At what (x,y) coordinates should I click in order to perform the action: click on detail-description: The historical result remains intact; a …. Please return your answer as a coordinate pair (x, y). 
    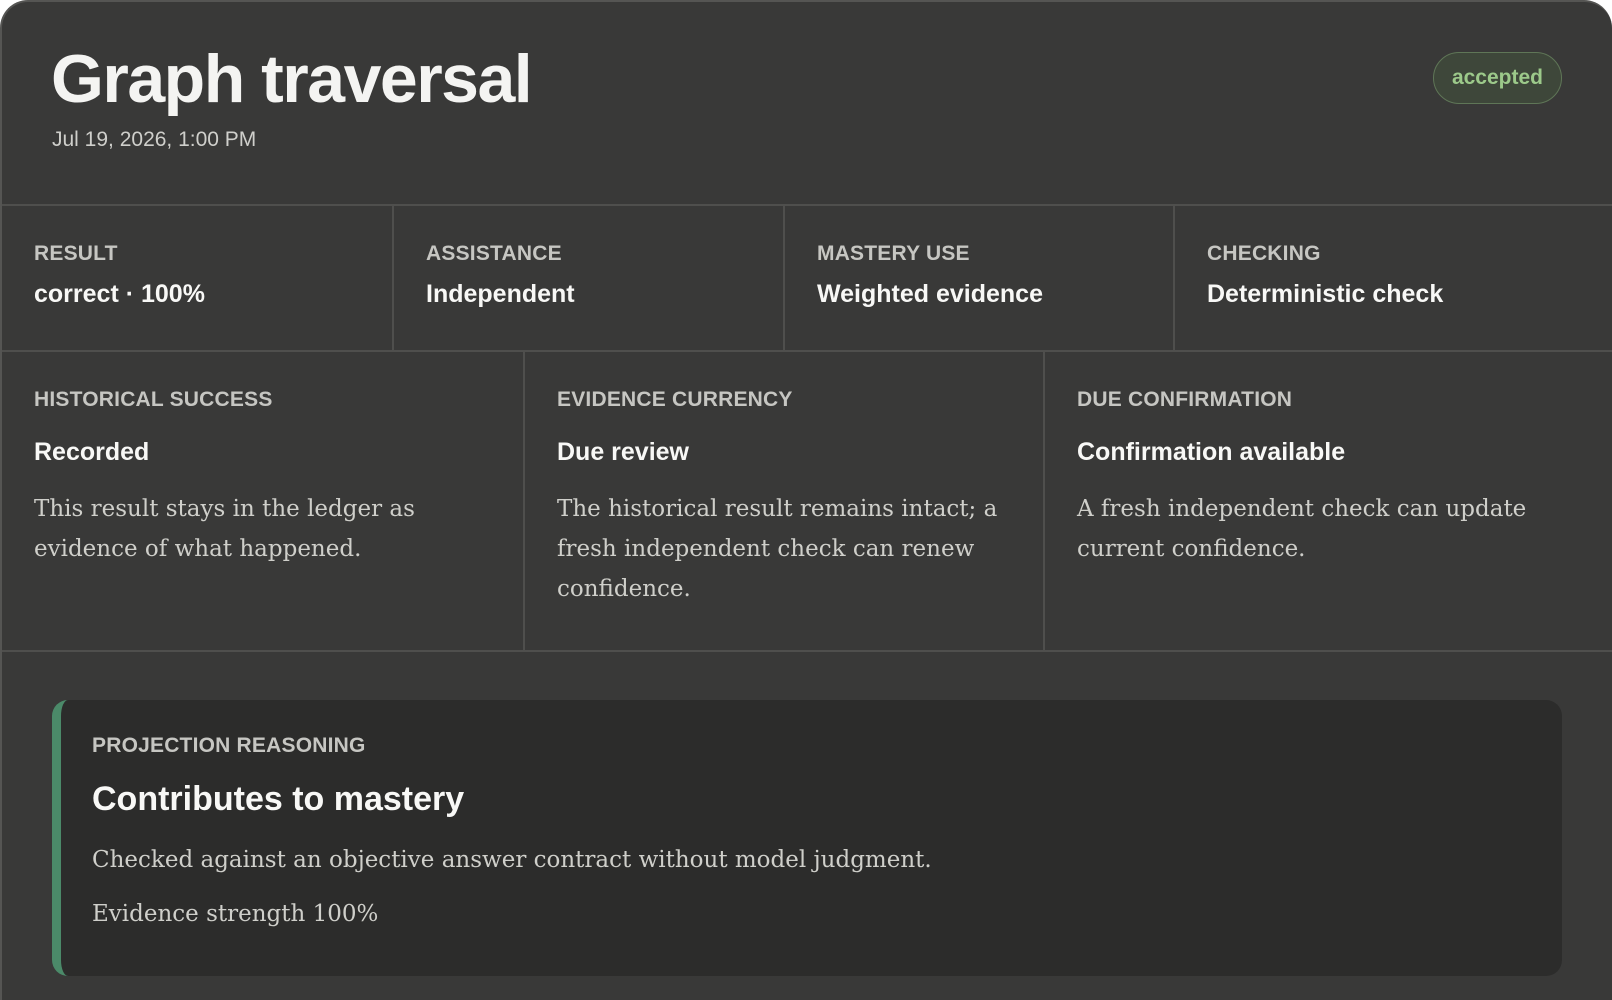
    Looking at the image, I should click on (777, 549).